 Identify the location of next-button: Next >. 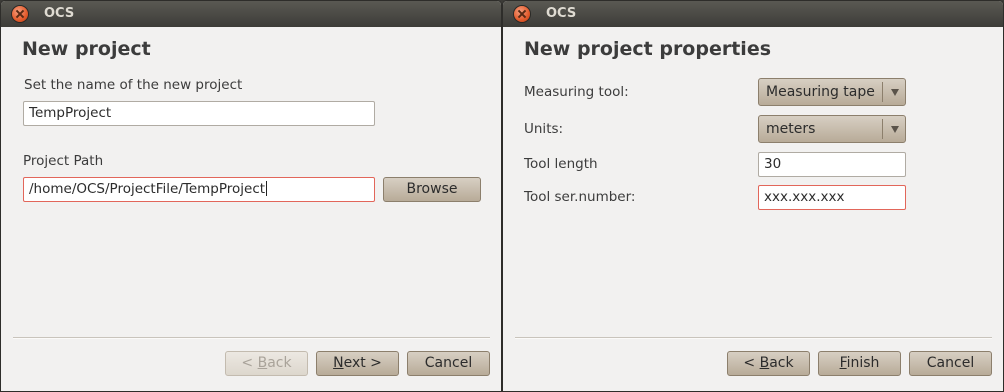
(357, 363).